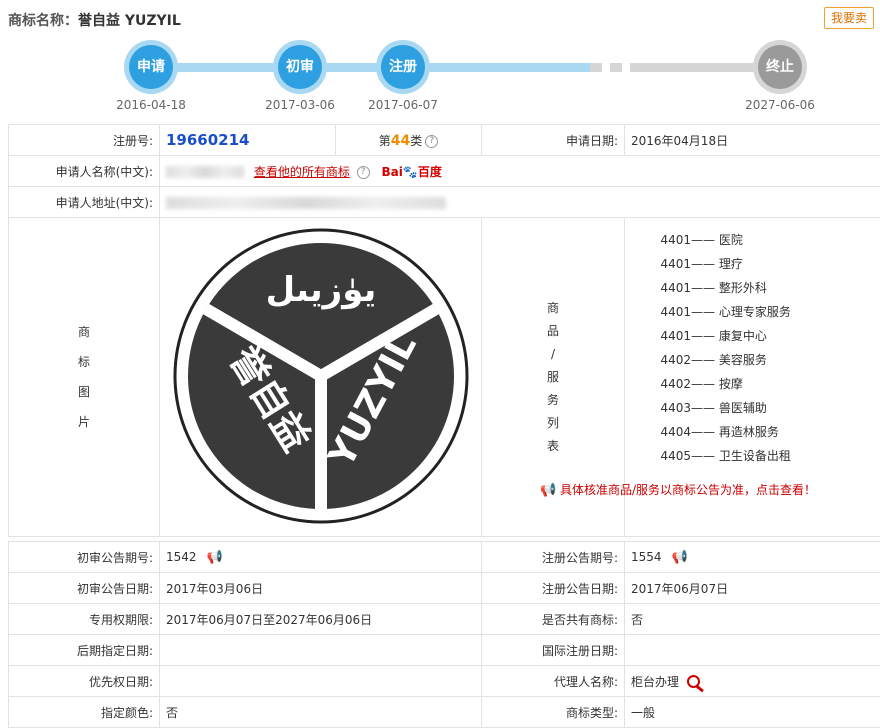  Describe the element at coordinates (320, 712) in the screenshot. I see `designated-color-value: 否` at that location.